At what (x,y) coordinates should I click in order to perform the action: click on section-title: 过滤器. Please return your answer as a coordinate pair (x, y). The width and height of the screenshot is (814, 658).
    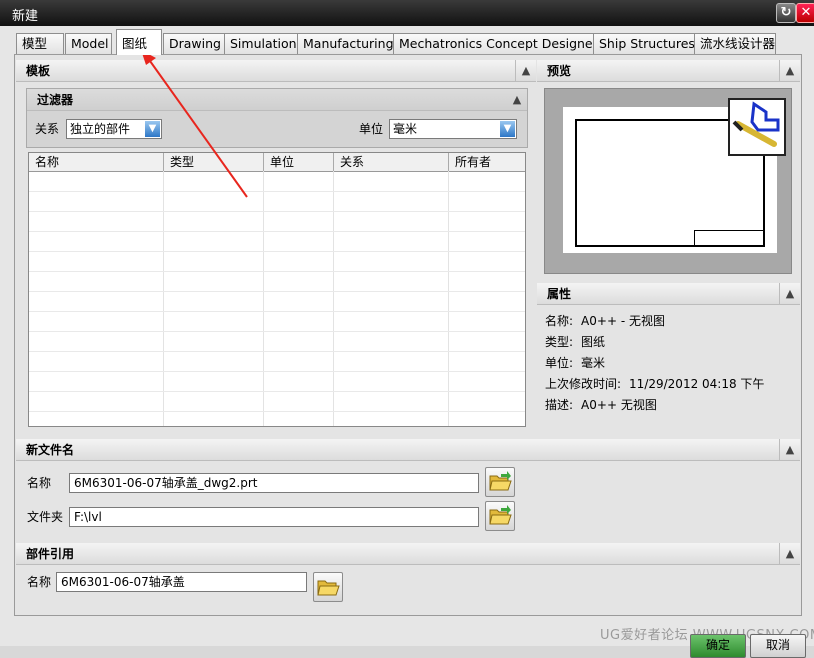
    Looking at the image, I should click on (55, 100).